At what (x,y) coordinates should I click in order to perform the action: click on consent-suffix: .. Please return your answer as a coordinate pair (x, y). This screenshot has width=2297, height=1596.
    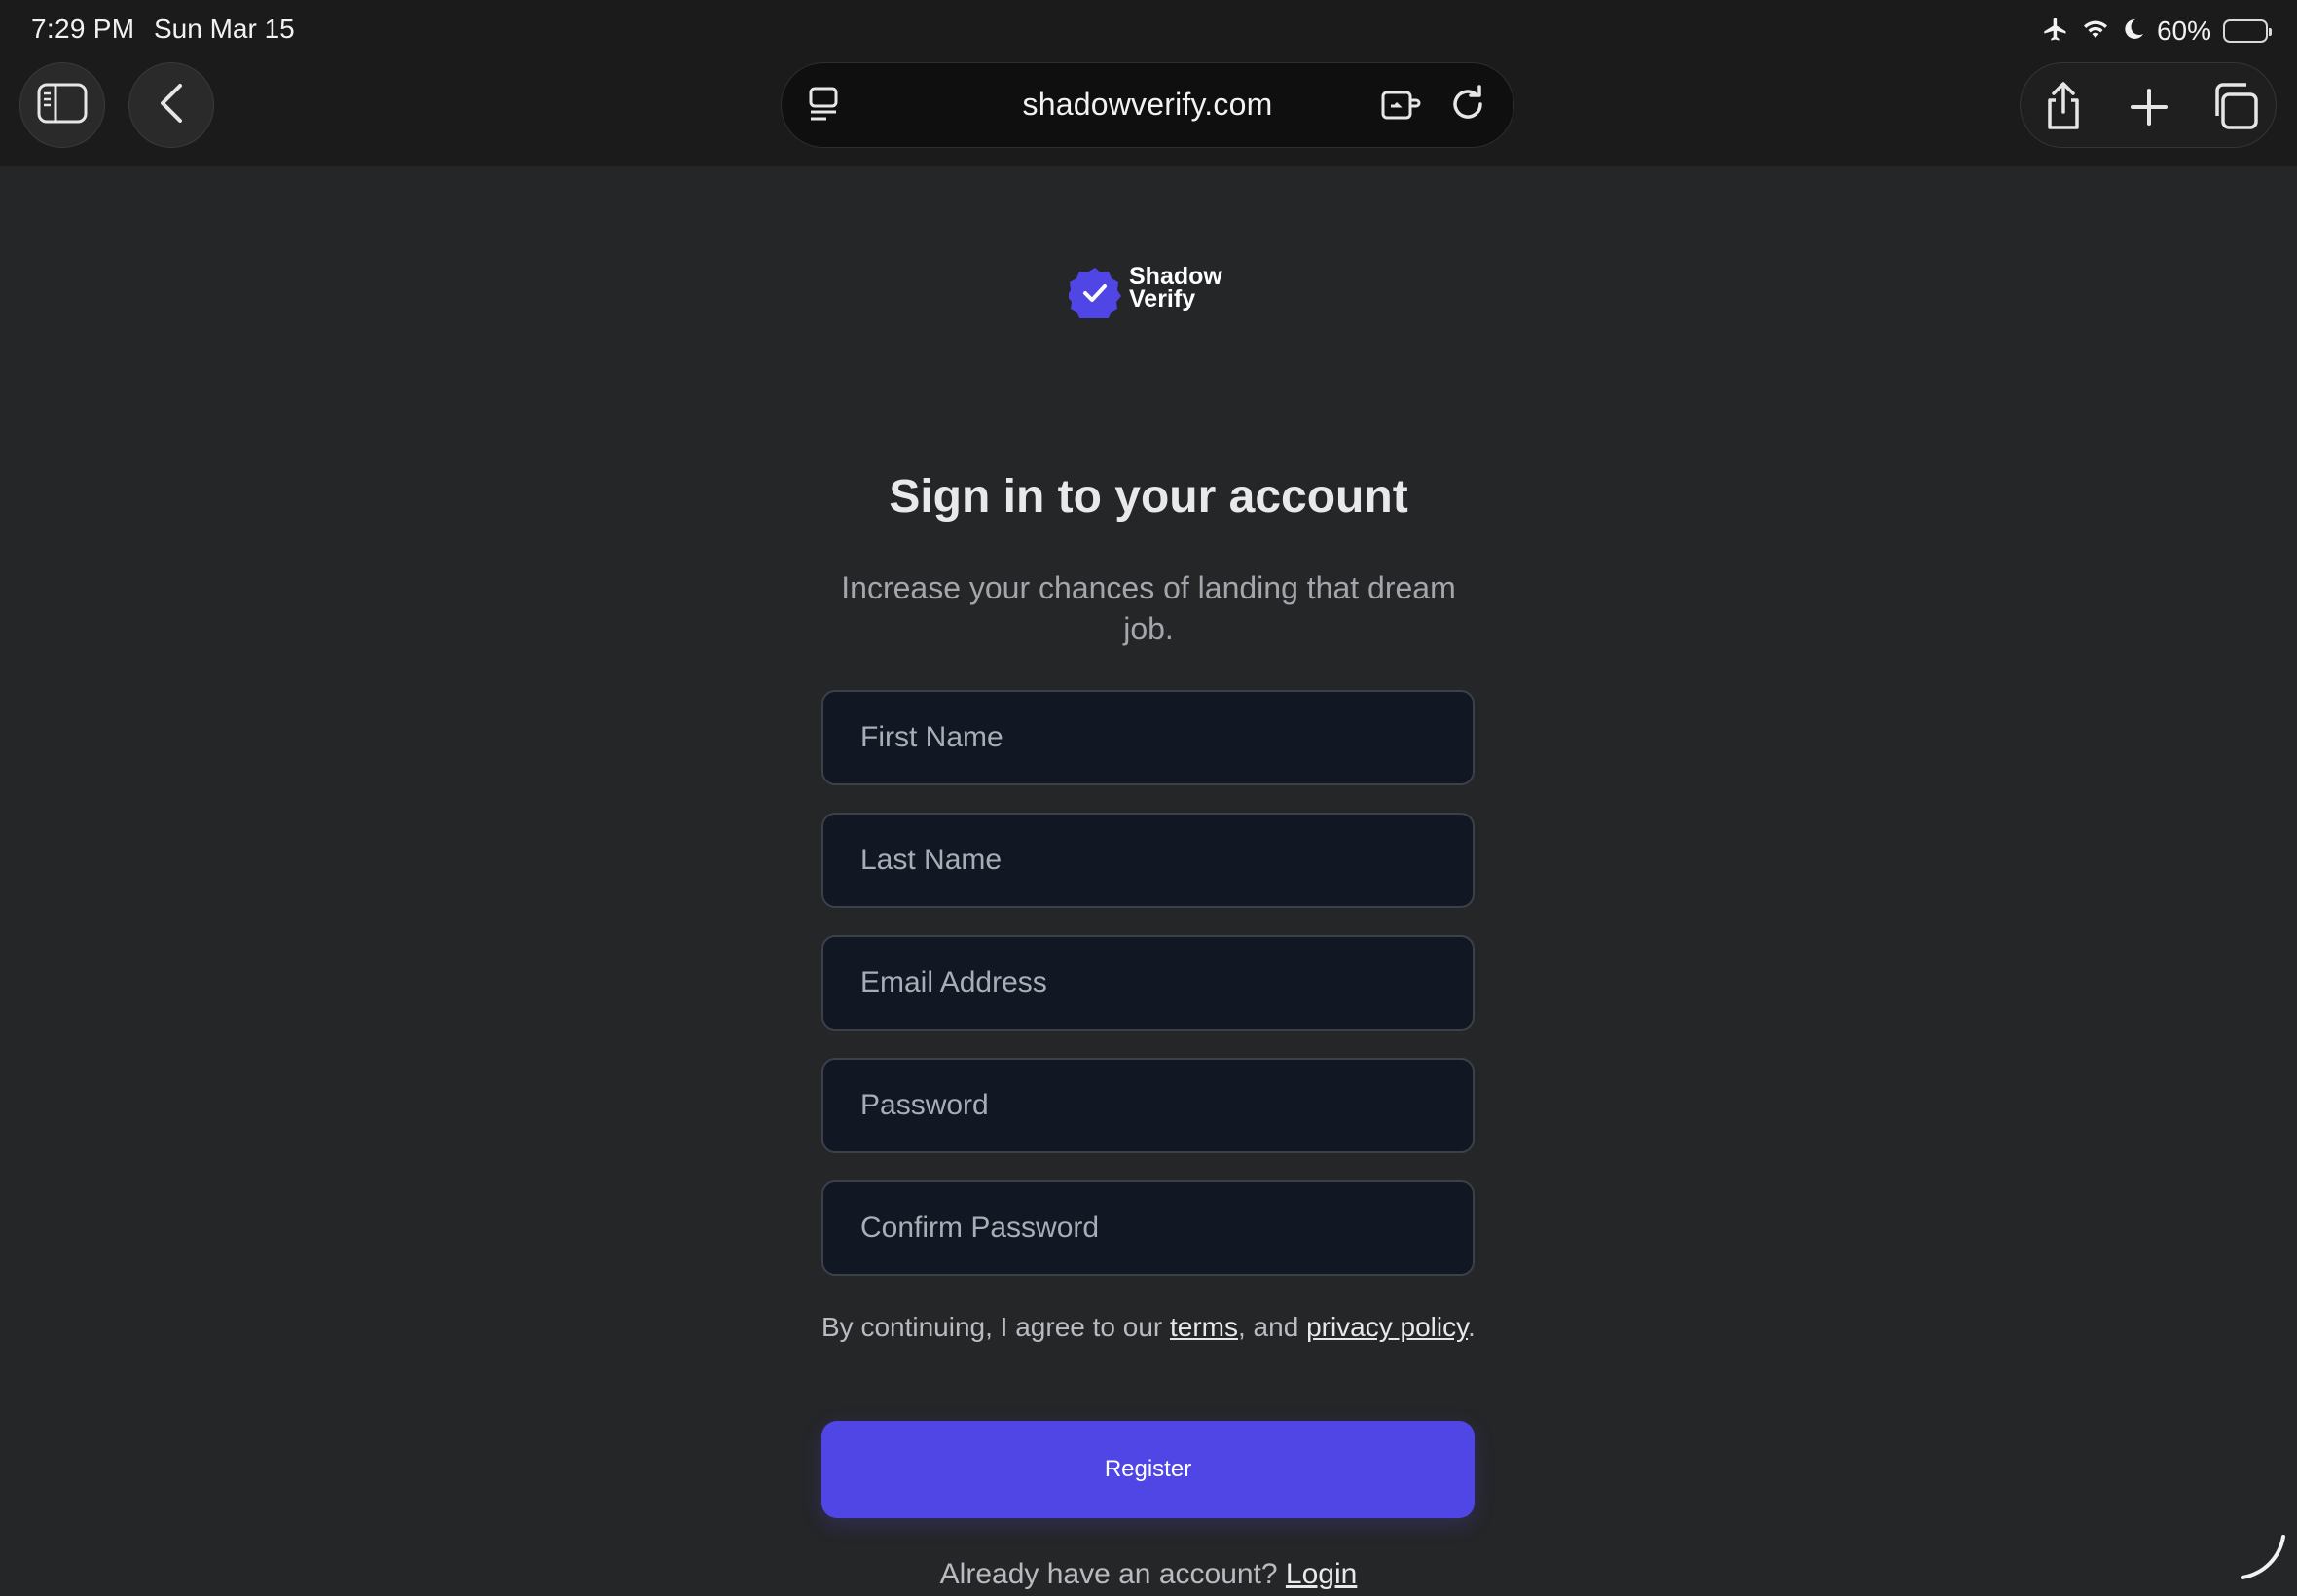
    Looking at the image, I should click on (1472, 1327).